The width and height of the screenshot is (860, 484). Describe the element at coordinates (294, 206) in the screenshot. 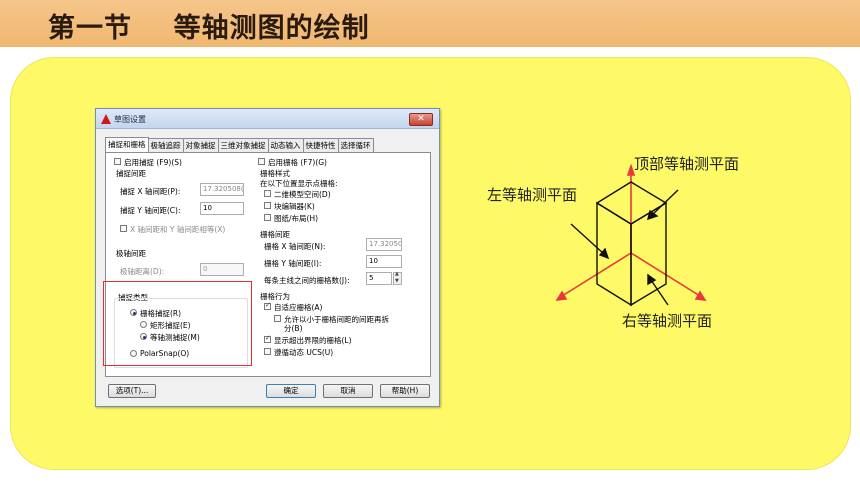

I see `block-editor-label: 块编辑器(K)` at that location.